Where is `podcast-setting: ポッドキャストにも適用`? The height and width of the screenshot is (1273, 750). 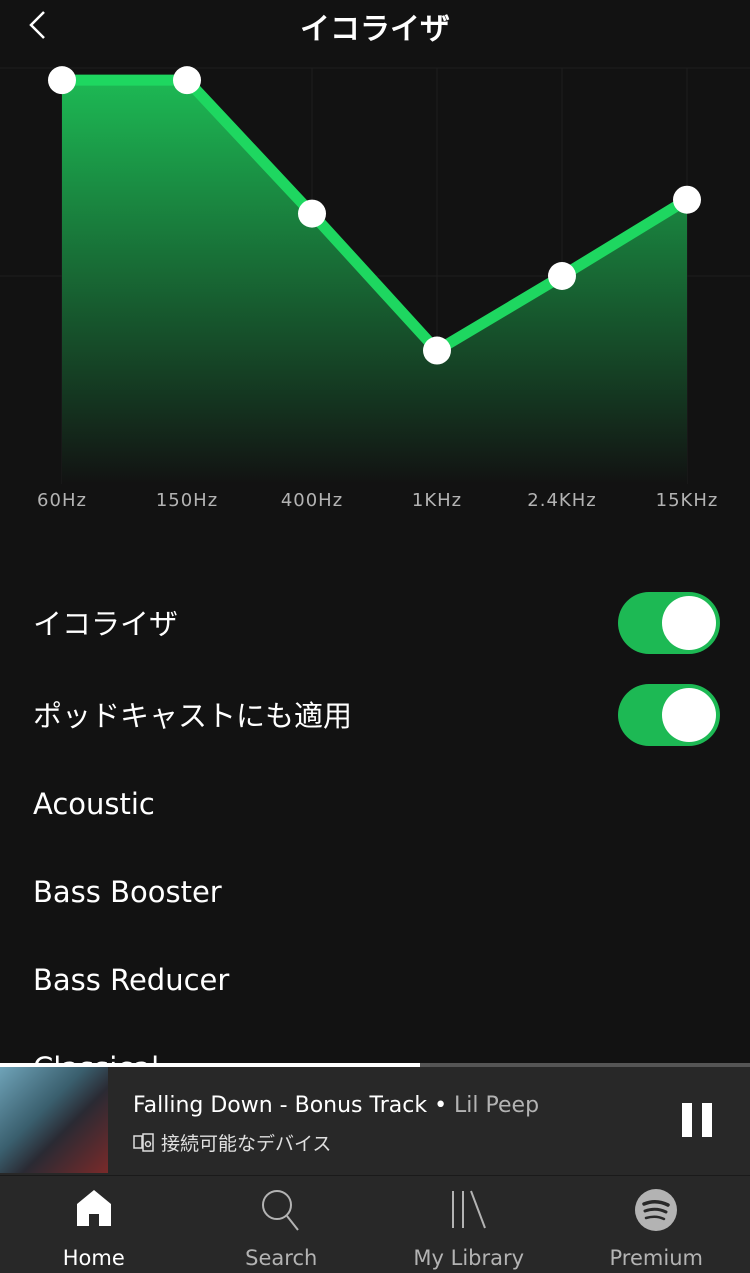
podcast-setting: ポッドキャストにも適用 is located at coordinates (376, 714).